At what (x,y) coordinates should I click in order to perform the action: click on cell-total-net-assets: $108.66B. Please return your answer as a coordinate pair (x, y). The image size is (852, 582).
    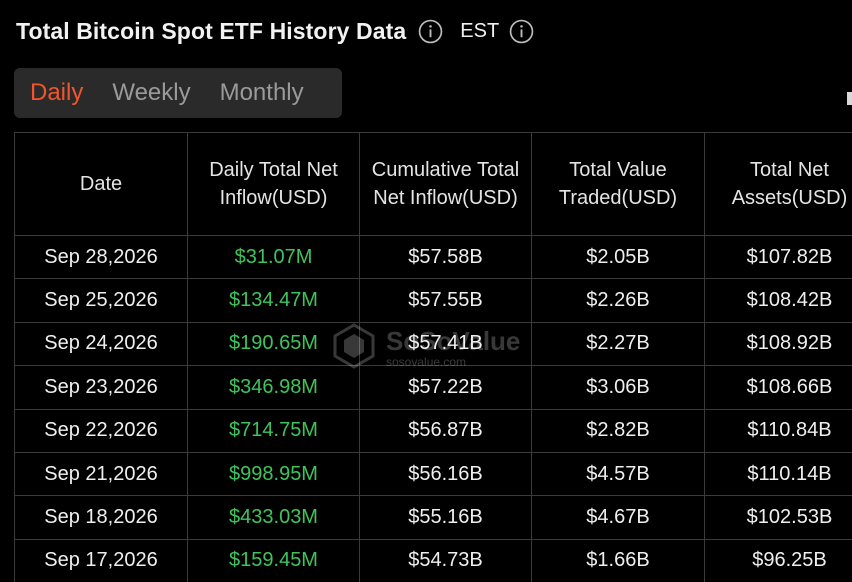
    Looking at the image, I should click on (778, 387).